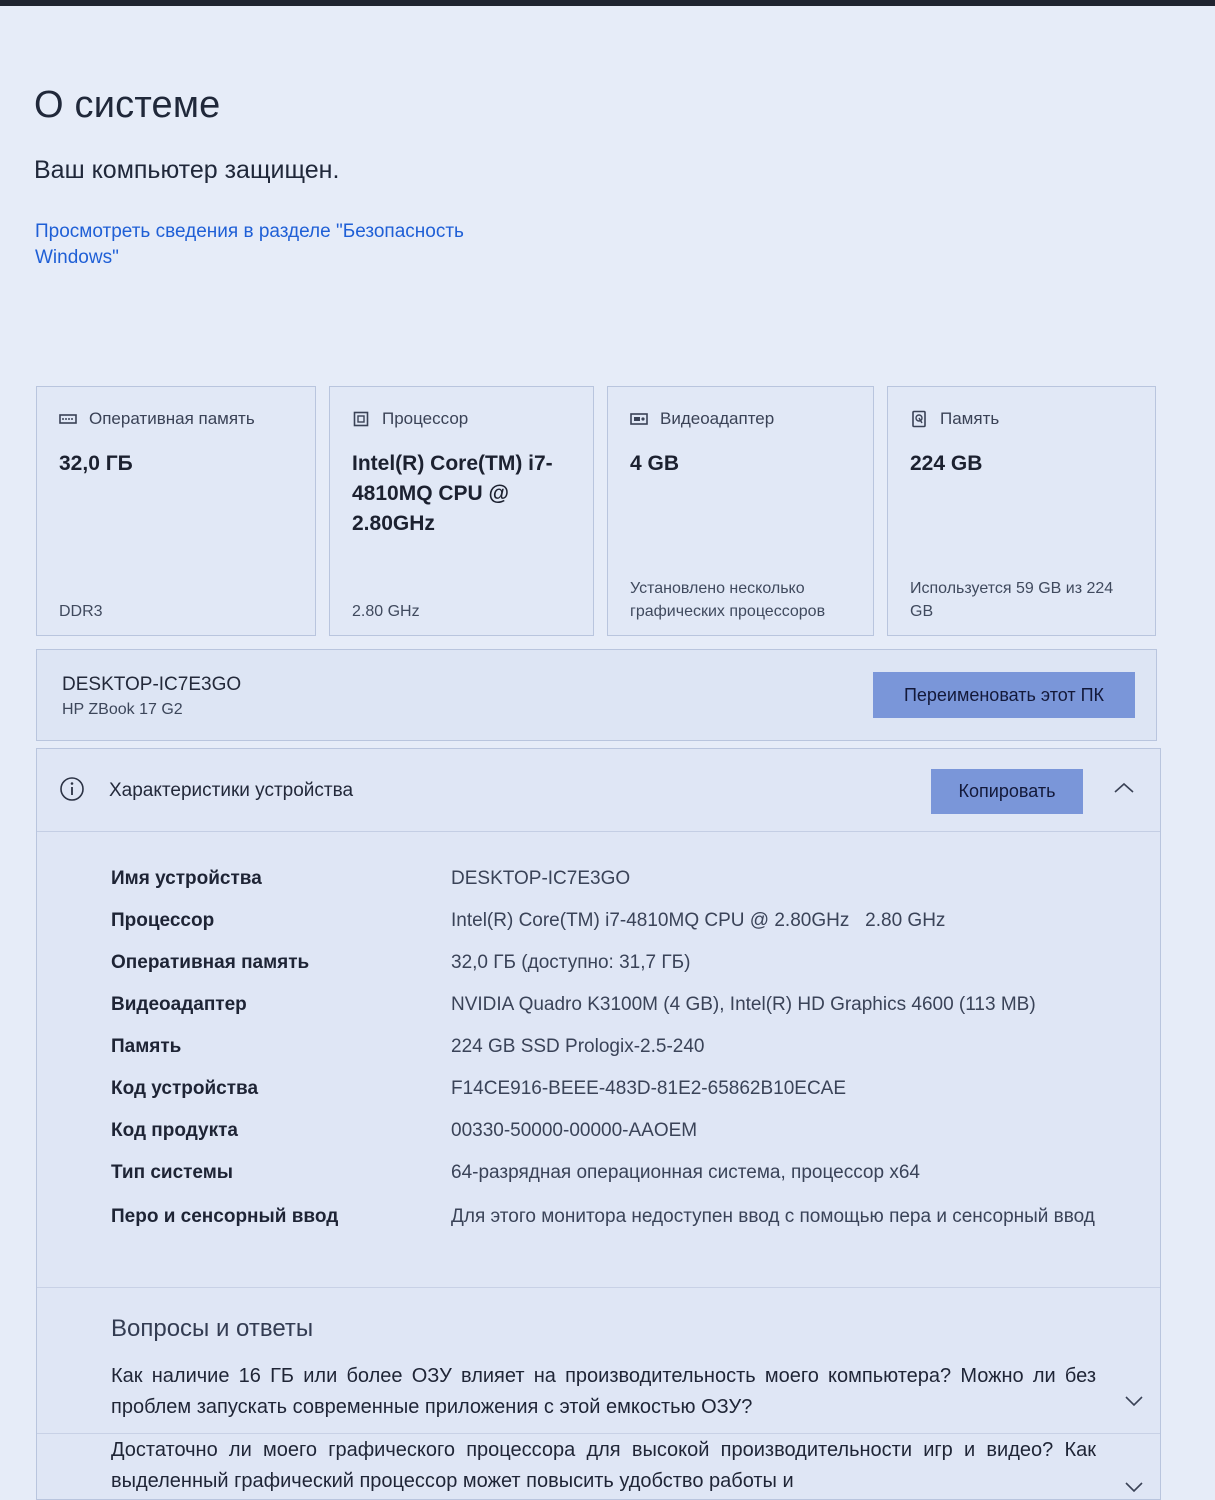 The height and width of the screenshot is (1500, 1215). Describe the element at coordinates (571, 962) in the screenshot. I see `spec-value: 32,0 ГБ (доступно: 31,7 ГБ)` at that location.